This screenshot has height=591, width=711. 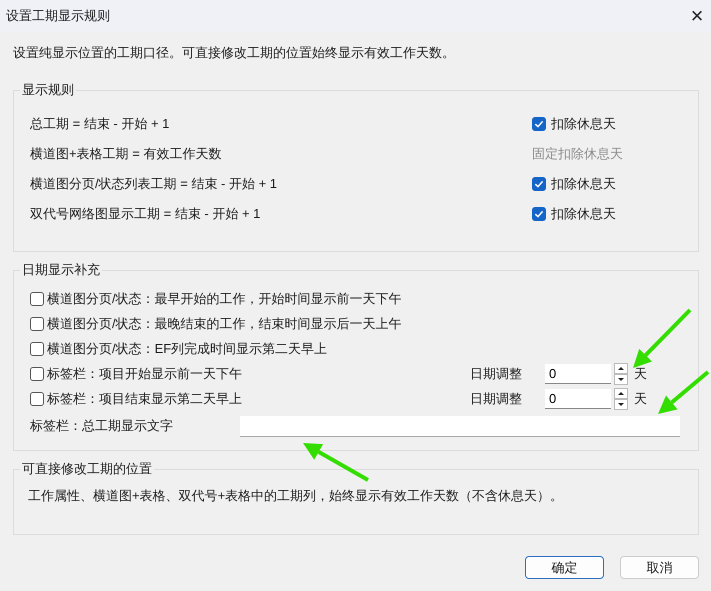 I want to click on checkbox-label: 横道图分页/状态：最晚结束的工作，结束时间显示后一天上午, so click(x=224, y=323).